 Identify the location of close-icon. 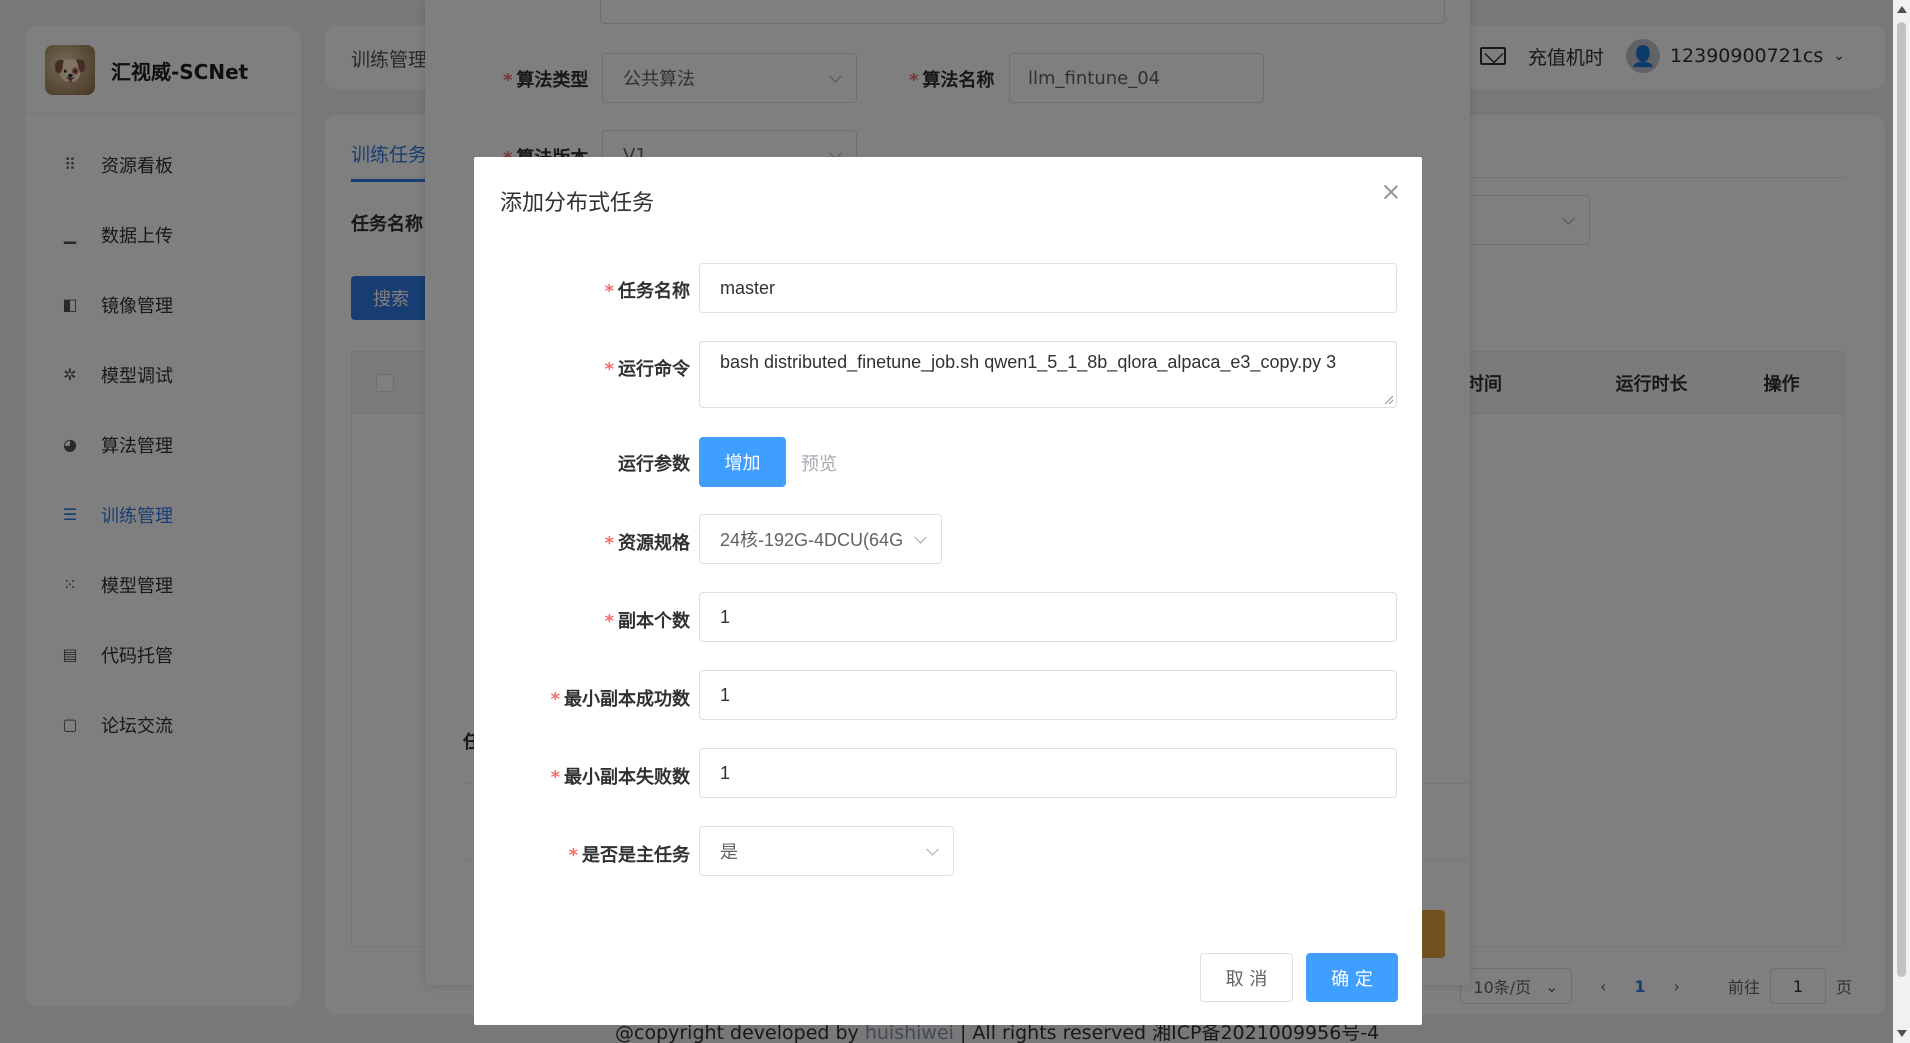
(1391, 192).